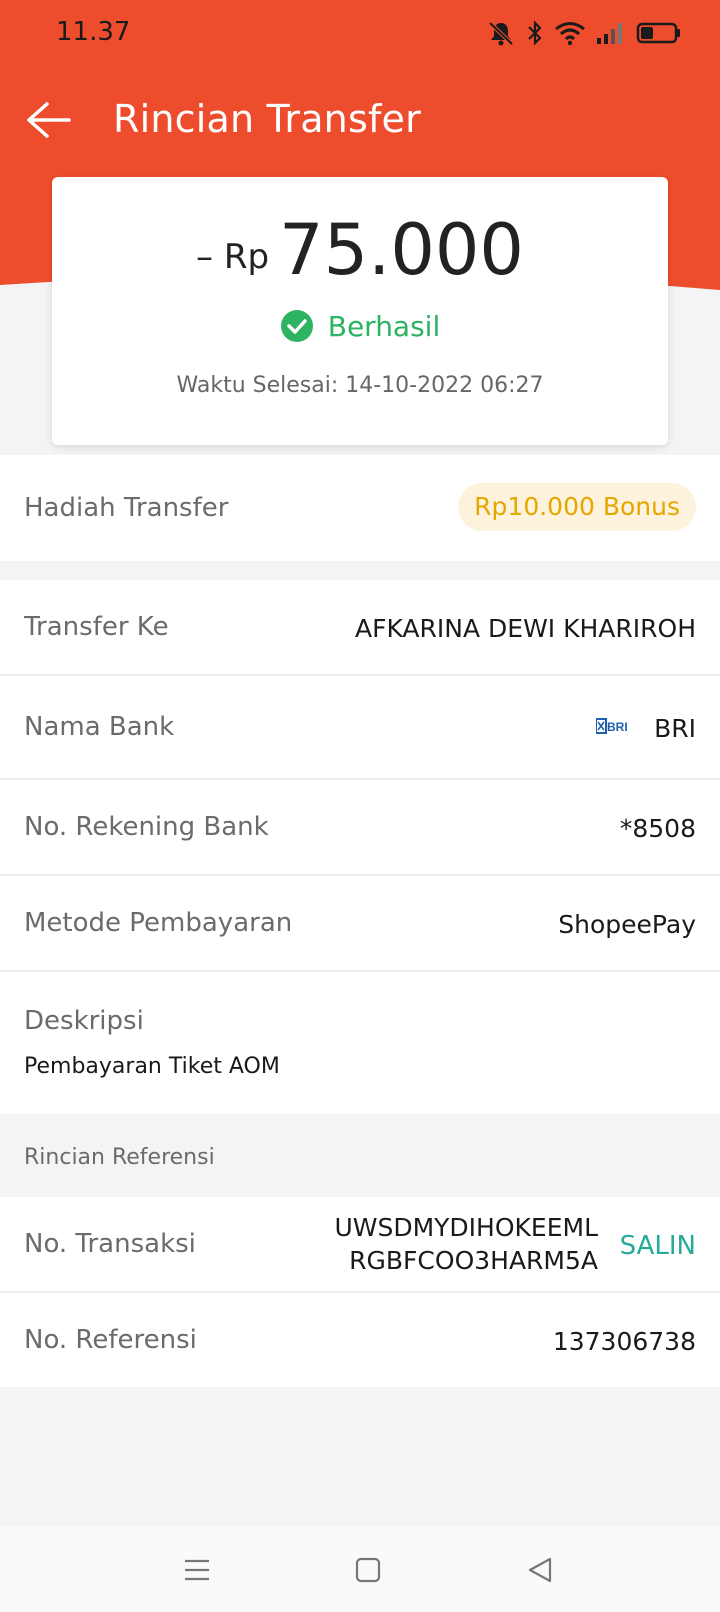 Image resolution: width=720 pixels, height=1612 pixels. I want to click on reference-section-title: Rincian Referensi, so click(119, 1157).